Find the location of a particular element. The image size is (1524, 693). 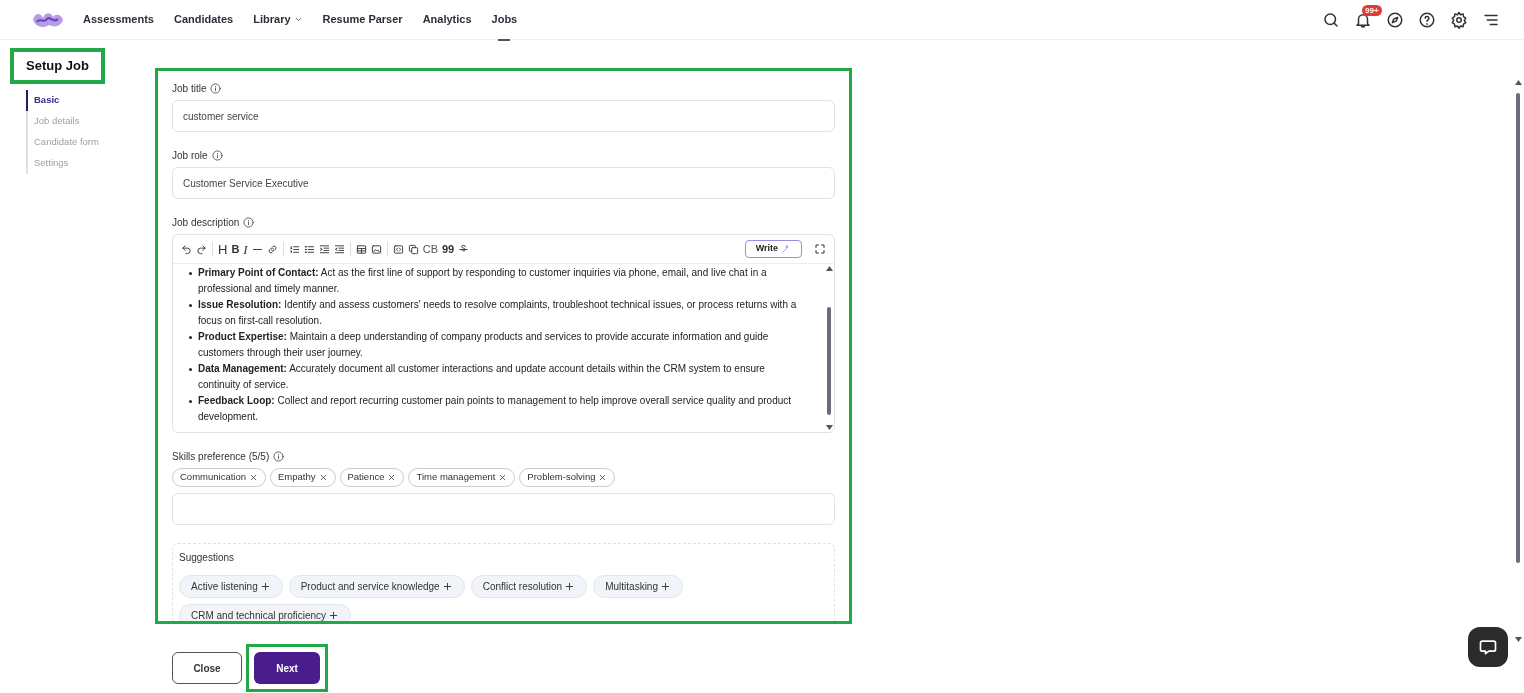

nav-tab: Analytics is located at coordinates (447, 19).